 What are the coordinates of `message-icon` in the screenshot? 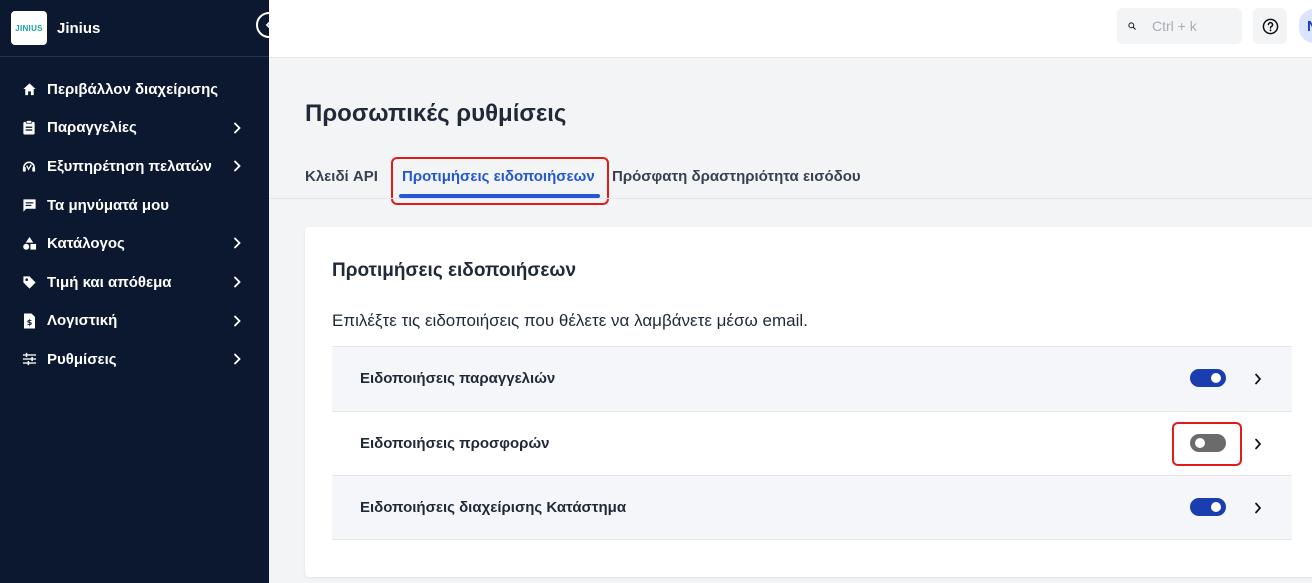 It's located at (29, 205).